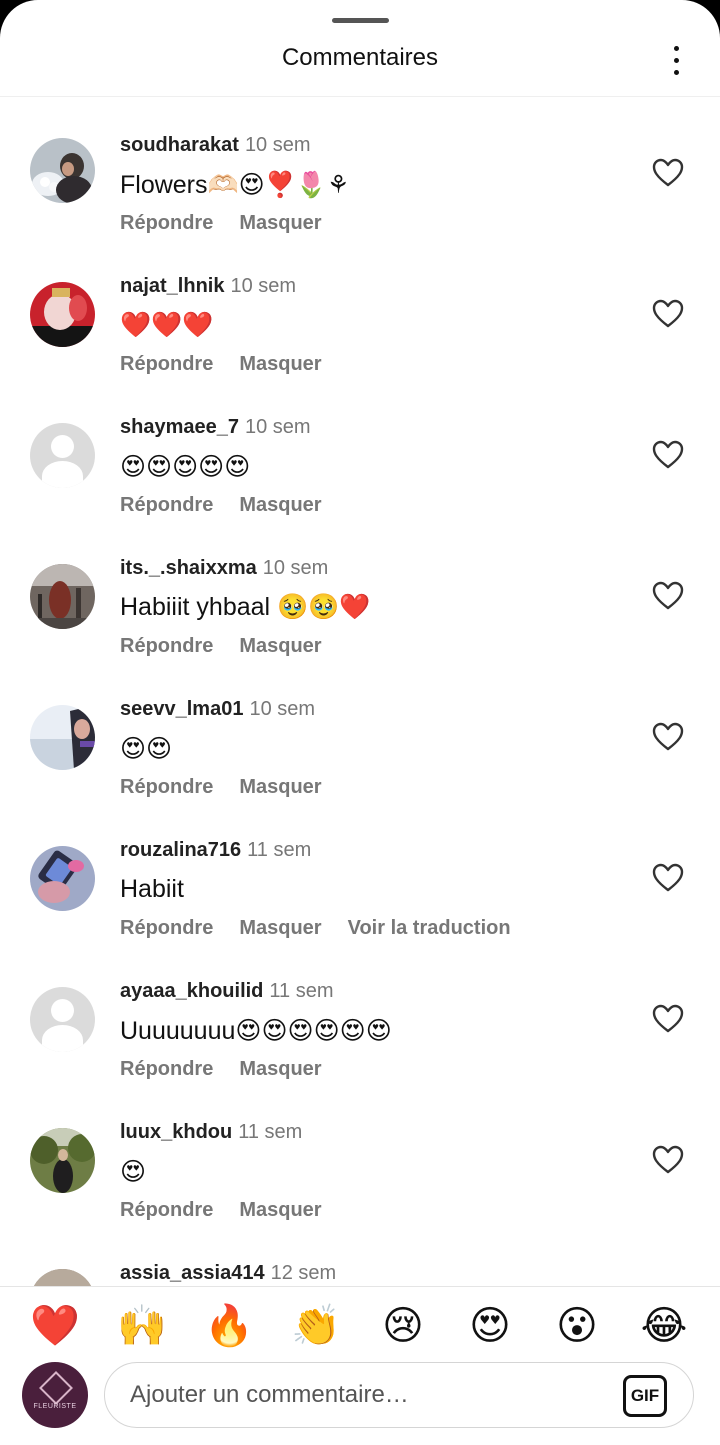 This screenshot has height=1445, width=720. I want to click on reaction-clap-button: 👏, so click(316, 1326).